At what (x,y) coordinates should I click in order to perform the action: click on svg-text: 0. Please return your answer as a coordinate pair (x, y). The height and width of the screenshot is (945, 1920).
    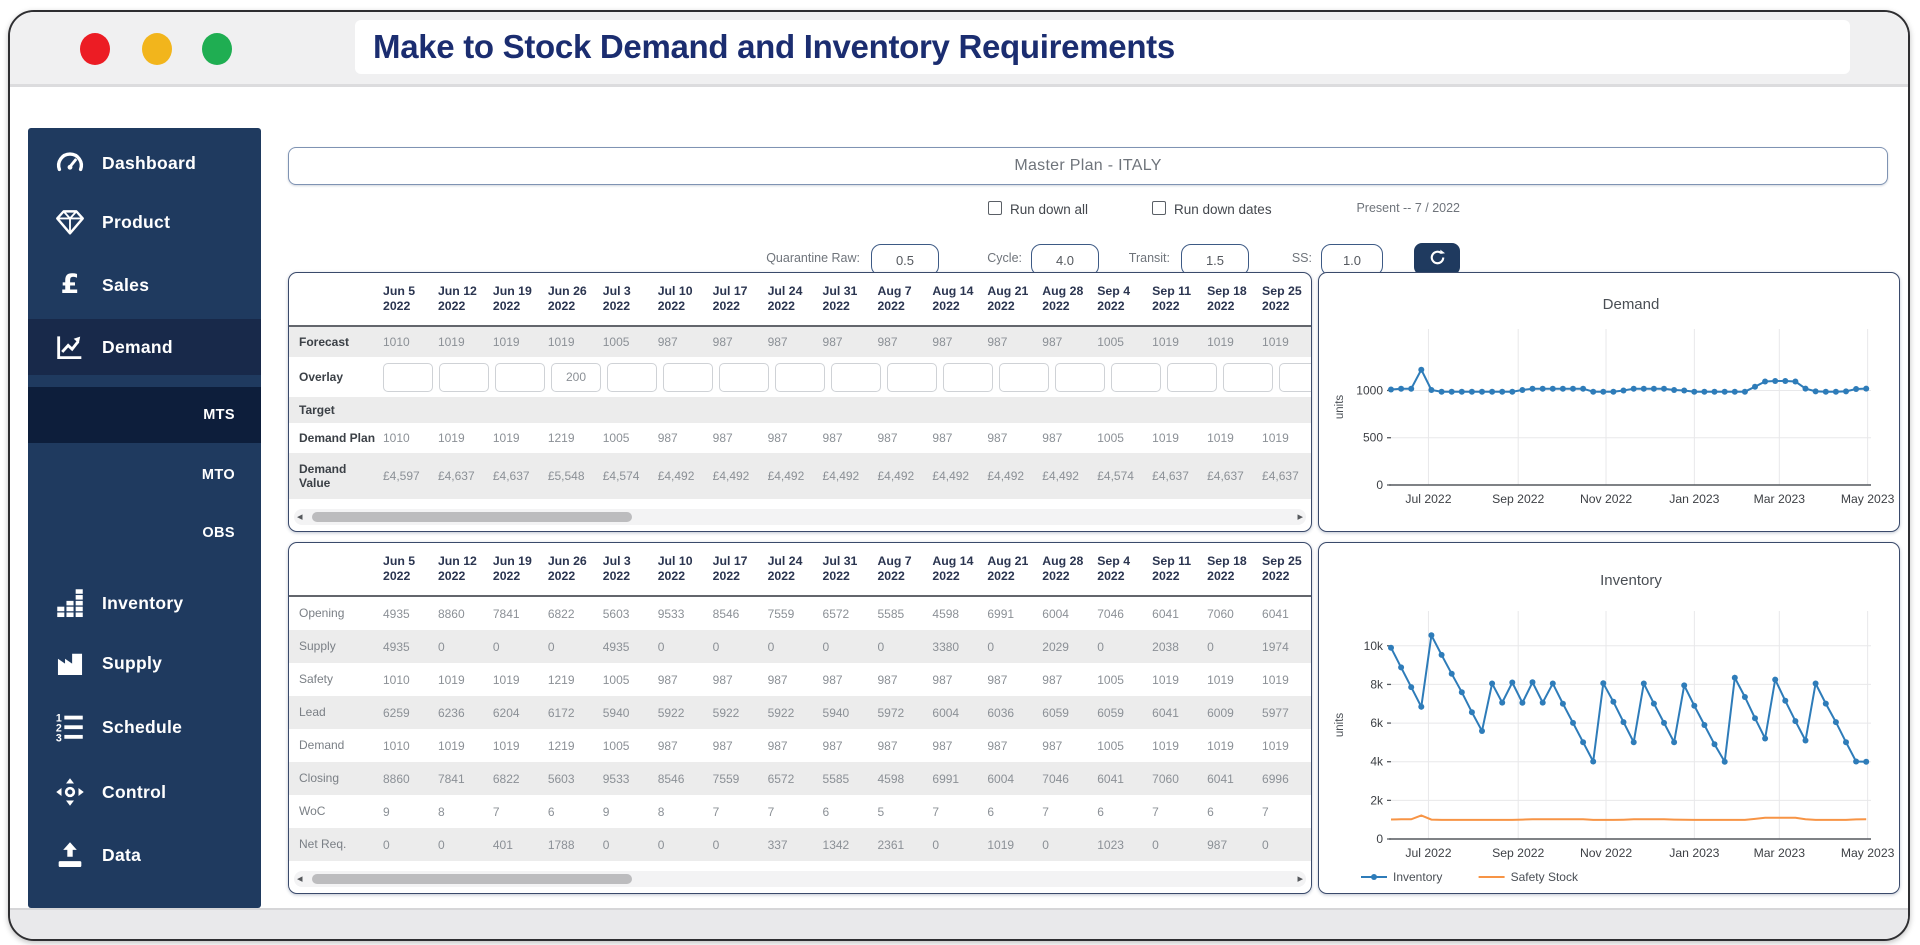
    Looking at the image, I should click on (1379, 485).